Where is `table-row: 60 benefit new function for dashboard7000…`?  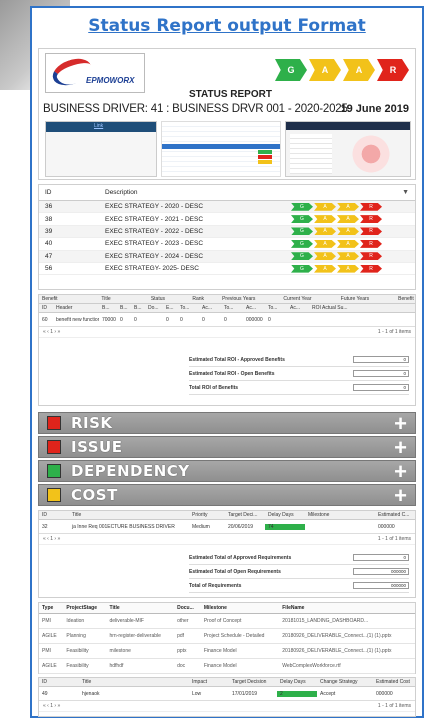
table-row: 60 benefit new function for dashboard7000… is located at coordinates (227, 320).